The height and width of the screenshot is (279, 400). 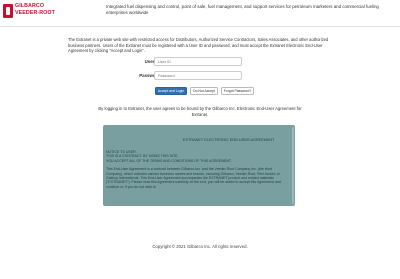 I want to click on gilbarco-logo: GILBARCO VEEDER-ROOT, so click(x=32, y=12).